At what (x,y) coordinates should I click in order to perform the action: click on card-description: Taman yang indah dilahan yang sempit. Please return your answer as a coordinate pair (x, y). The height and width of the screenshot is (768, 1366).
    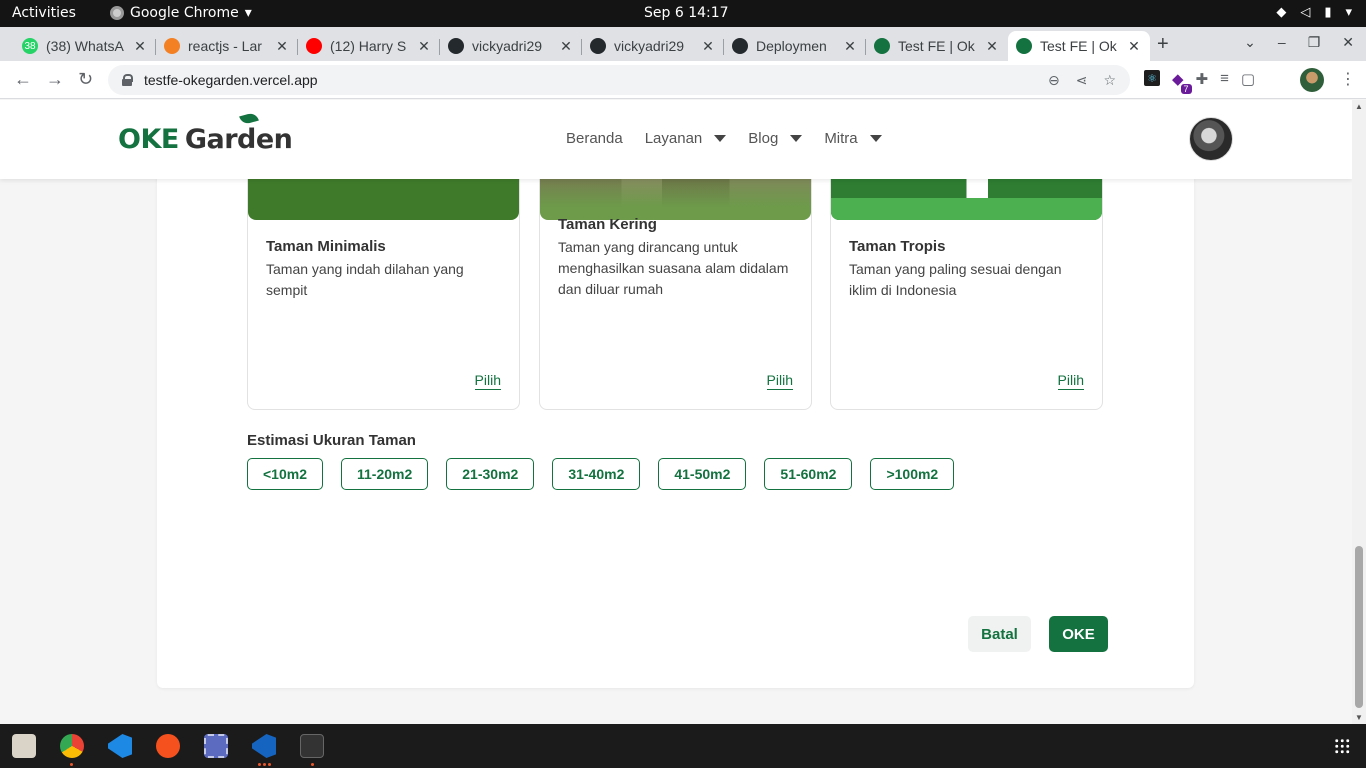
    Looking at the image, I should click on (365, 279).